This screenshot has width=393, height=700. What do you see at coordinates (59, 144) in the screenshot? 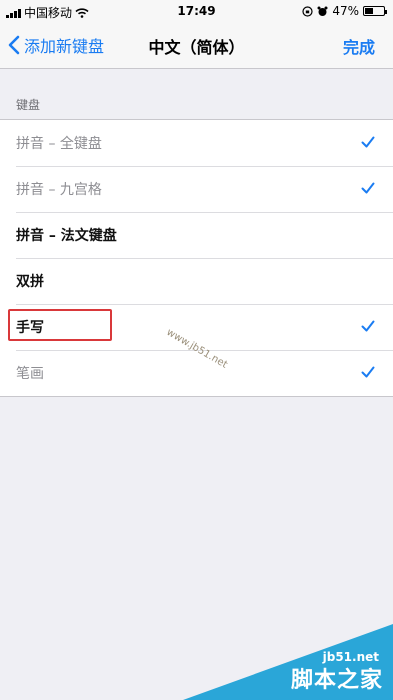
I see `row-label: 拼音 – 全键盘` at bounding box center [59, 144].